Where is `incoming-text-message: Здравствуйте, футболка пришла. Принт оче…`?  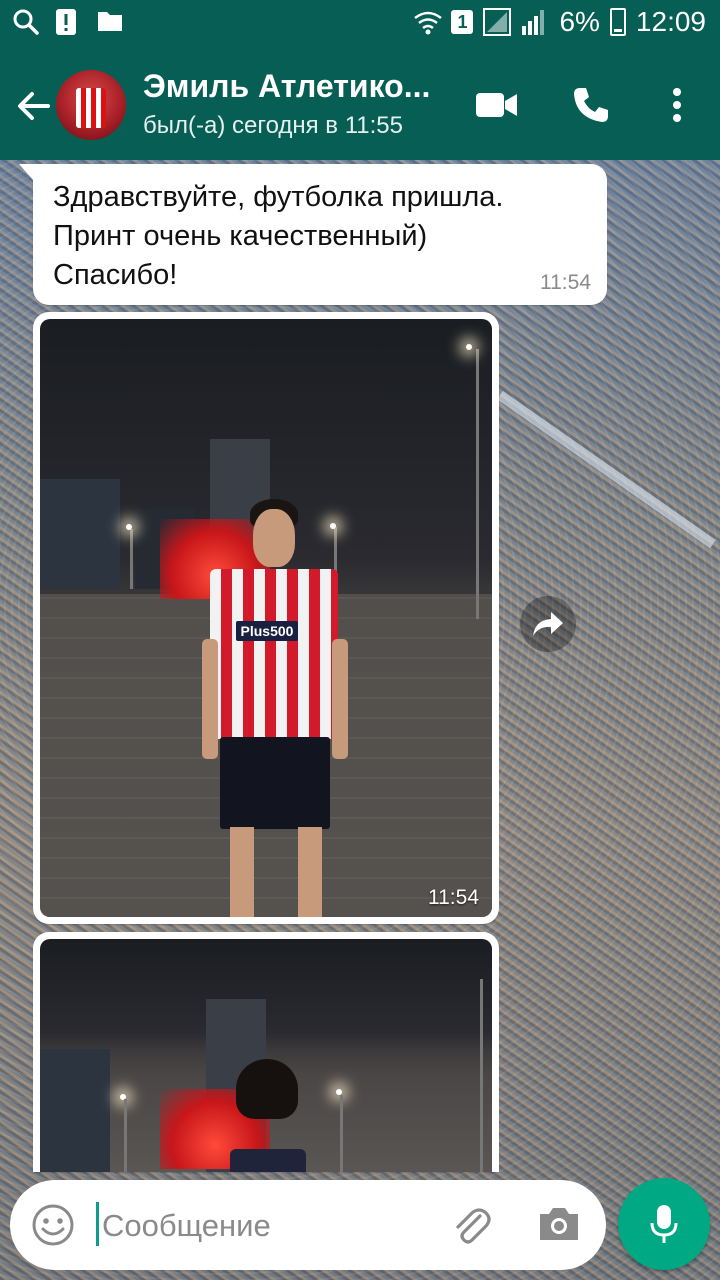 incoming-text-message: Здравствуйте, футболка пришла. Принт оче… is located at coordinates (313, 234).